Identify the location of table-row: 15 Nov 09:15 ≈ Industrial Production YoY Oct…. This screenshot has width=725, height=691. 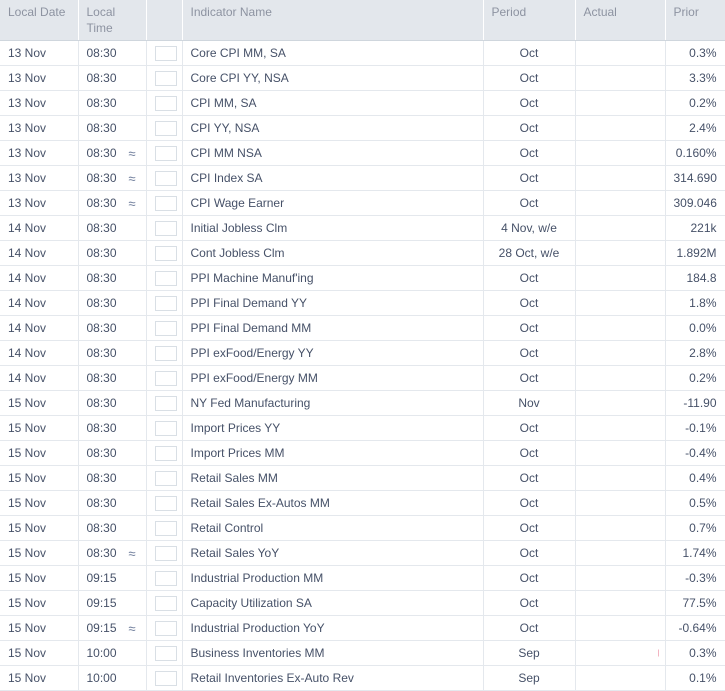
(362, 628).